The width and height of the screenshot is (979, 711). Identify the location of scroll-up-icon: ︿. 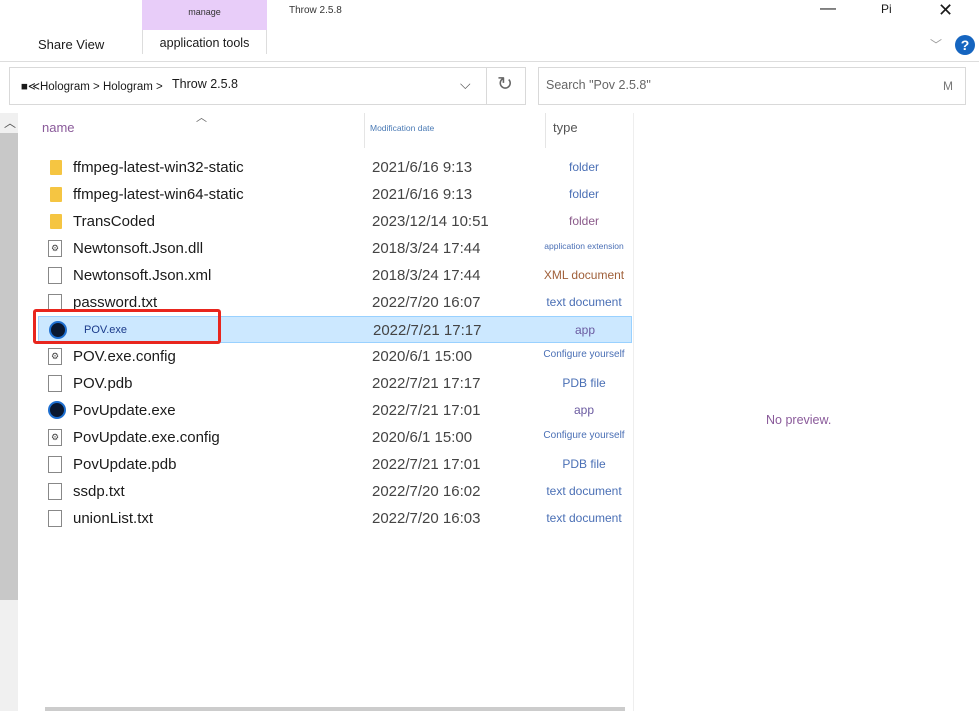
(10, 122).